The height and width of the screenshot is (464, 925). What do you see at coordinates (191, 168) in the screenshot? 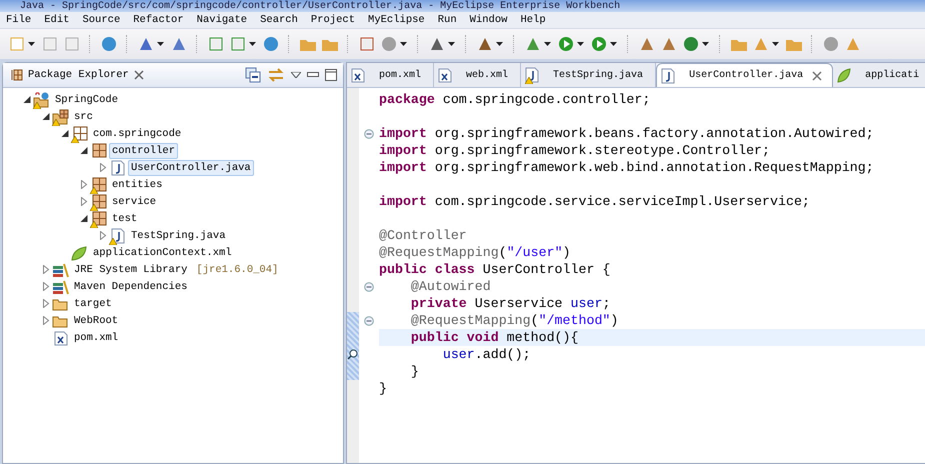
I see `tree-item: UserController.java` at bounding box center [191, 168].